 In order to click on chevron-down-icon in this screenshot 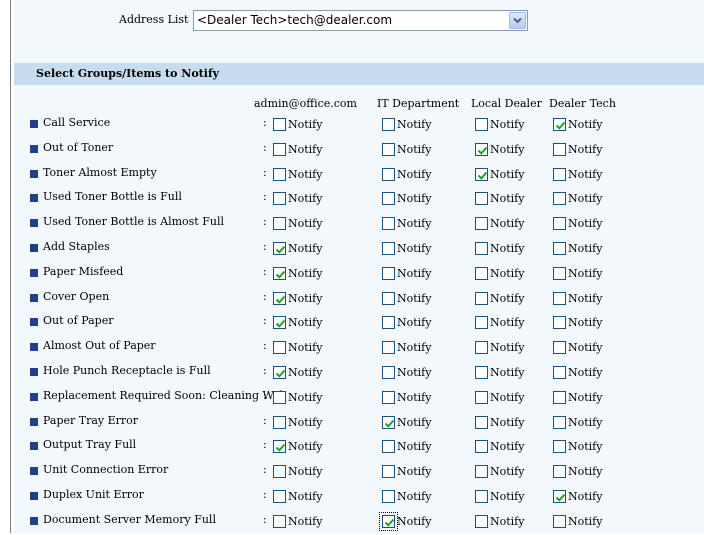, I will do `click(517, 20)`.